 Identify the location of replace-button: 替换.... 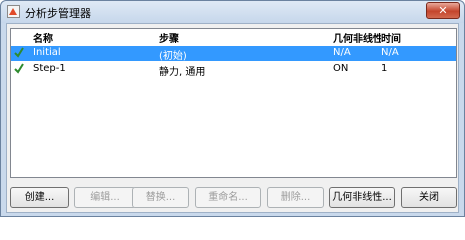
(160, 197).